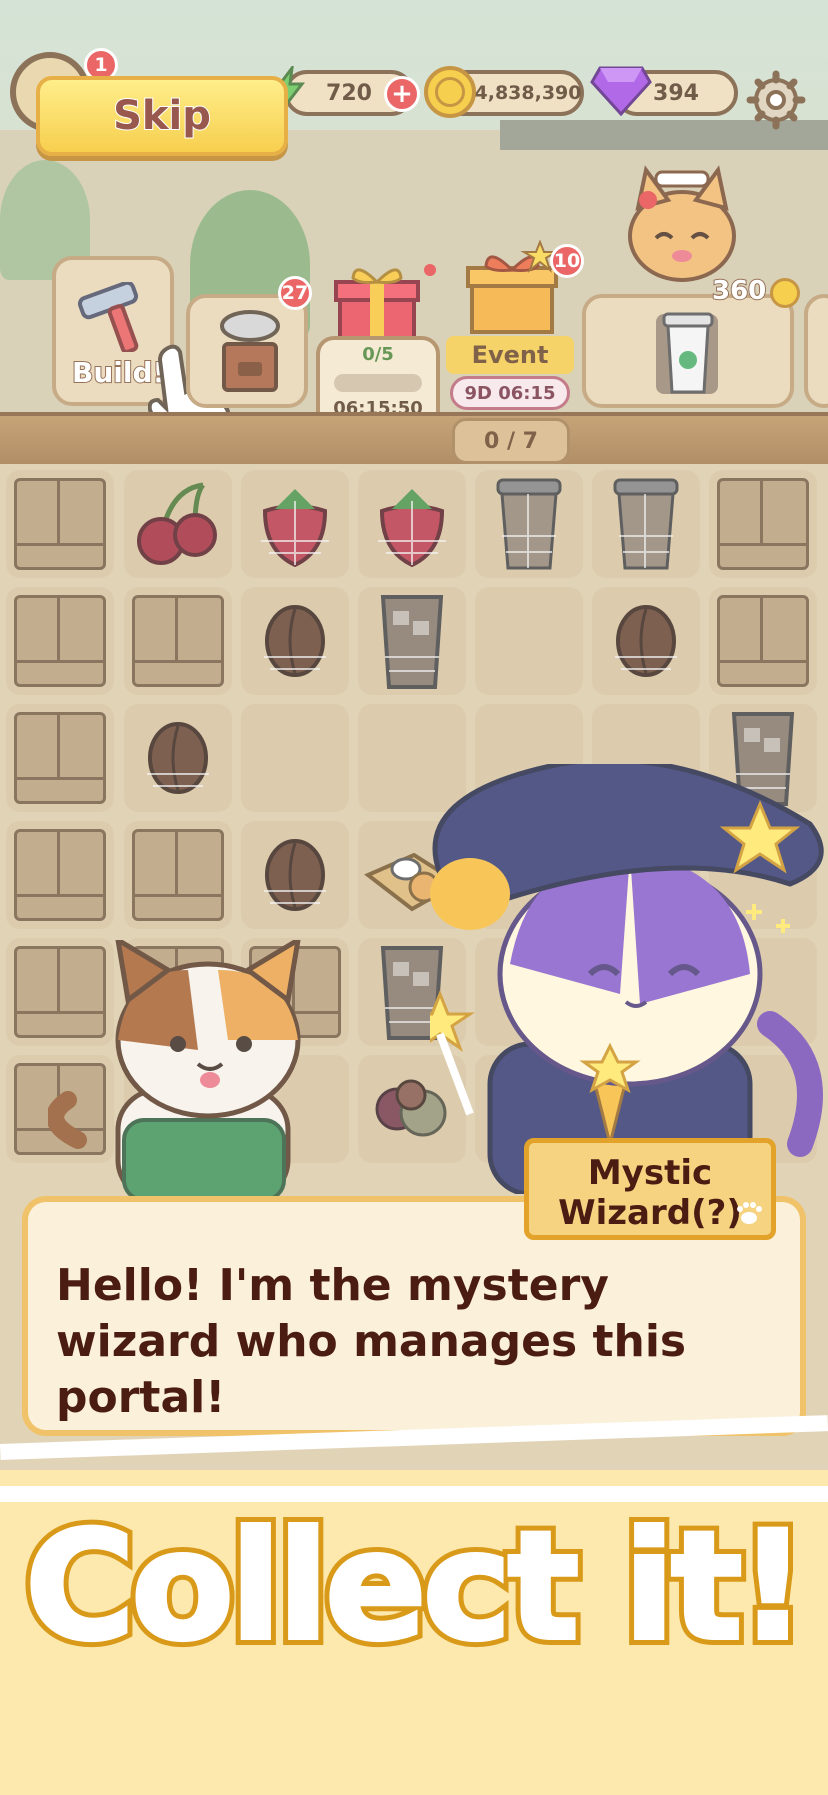 Image resolution: width=828 pixels, height=1795 pixels. Describe the element at coordinates (414, 440) in the screenshot. I see `counter-shelf` at that location.